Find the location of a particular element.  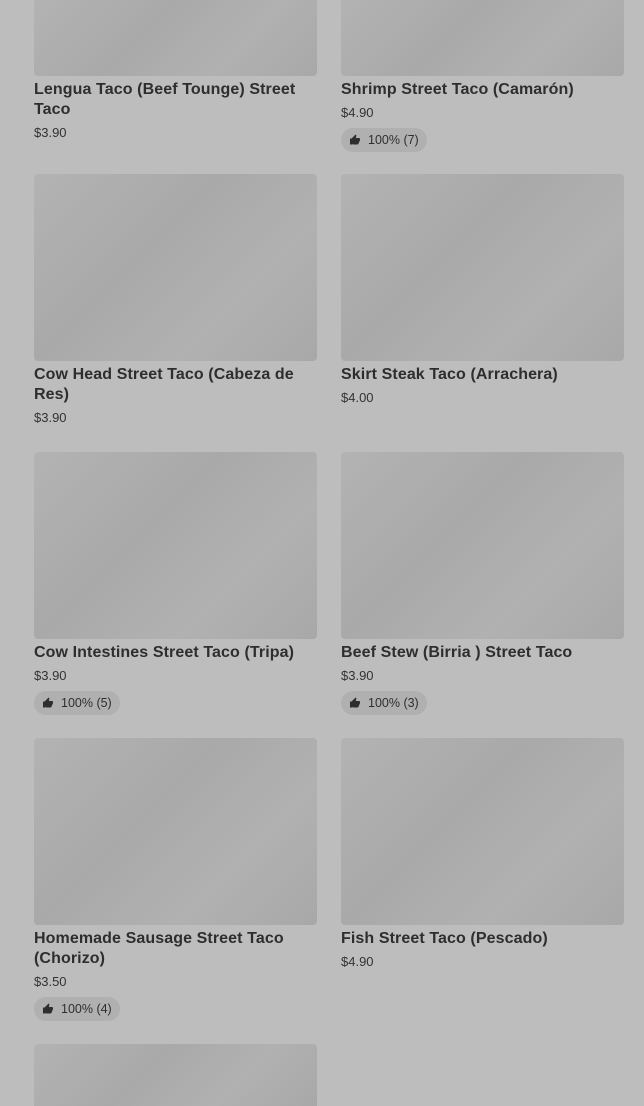

rating-badge: 100% (4) is located at coordinates (77, 1009).